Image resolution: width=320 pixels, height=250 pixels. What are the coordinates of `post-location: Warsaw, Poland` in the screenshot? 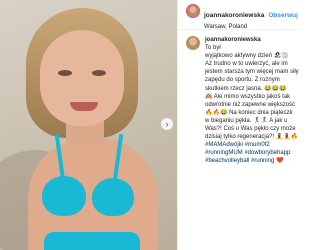 It's located at (251, 27).